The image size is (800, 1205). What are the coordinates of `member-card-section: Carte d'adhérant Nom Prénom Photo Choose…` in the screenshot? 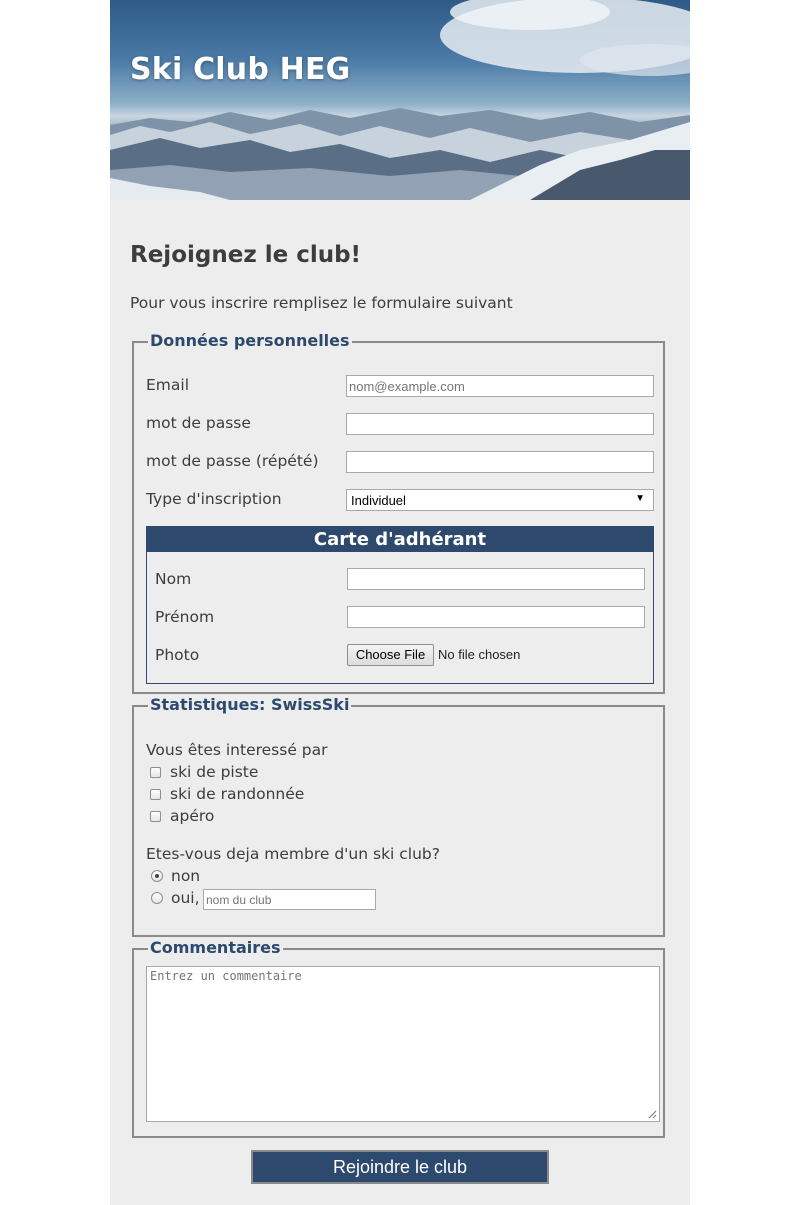 It's located at (400, 605).